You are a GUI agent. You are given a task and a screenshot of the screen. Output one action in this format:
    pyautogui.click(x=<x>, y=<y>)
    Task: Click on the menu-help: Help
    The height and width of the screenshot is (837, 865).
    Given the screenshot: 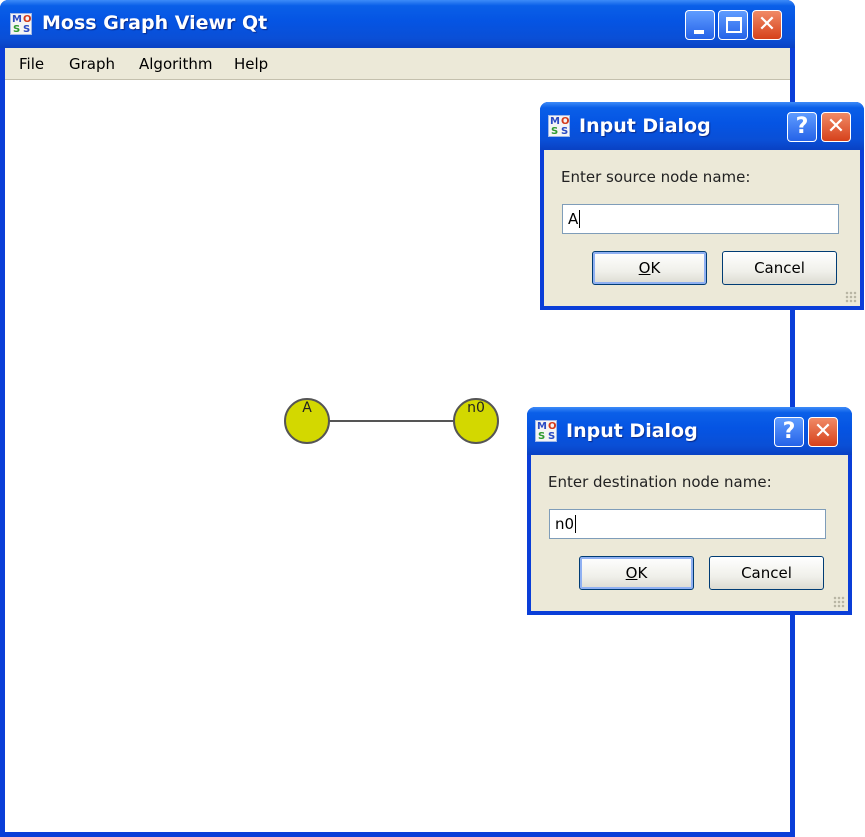 What is the action you would take?
    pyautogui.click(x=251, y=64)
    